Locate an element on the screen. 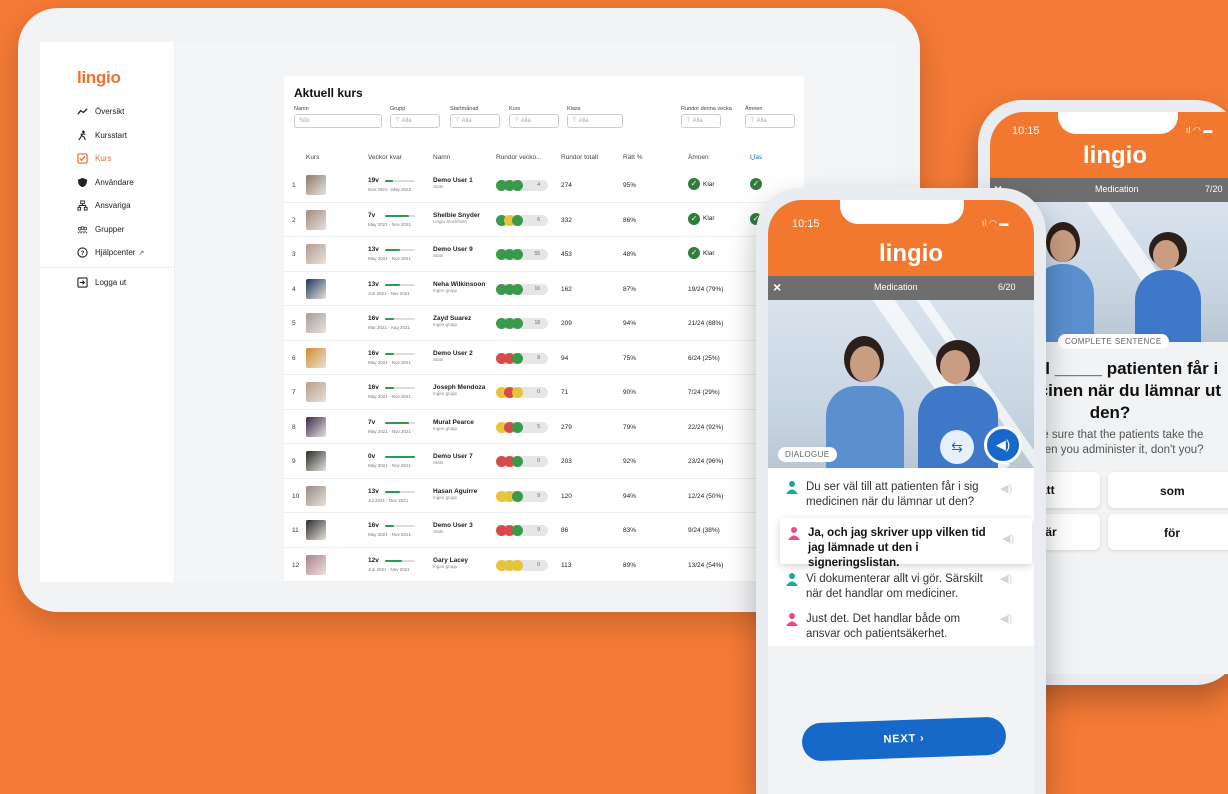  sidebar-item-hjalpcenter: ? Hjälpcenter ↗ is located at coordinates (126, 253).